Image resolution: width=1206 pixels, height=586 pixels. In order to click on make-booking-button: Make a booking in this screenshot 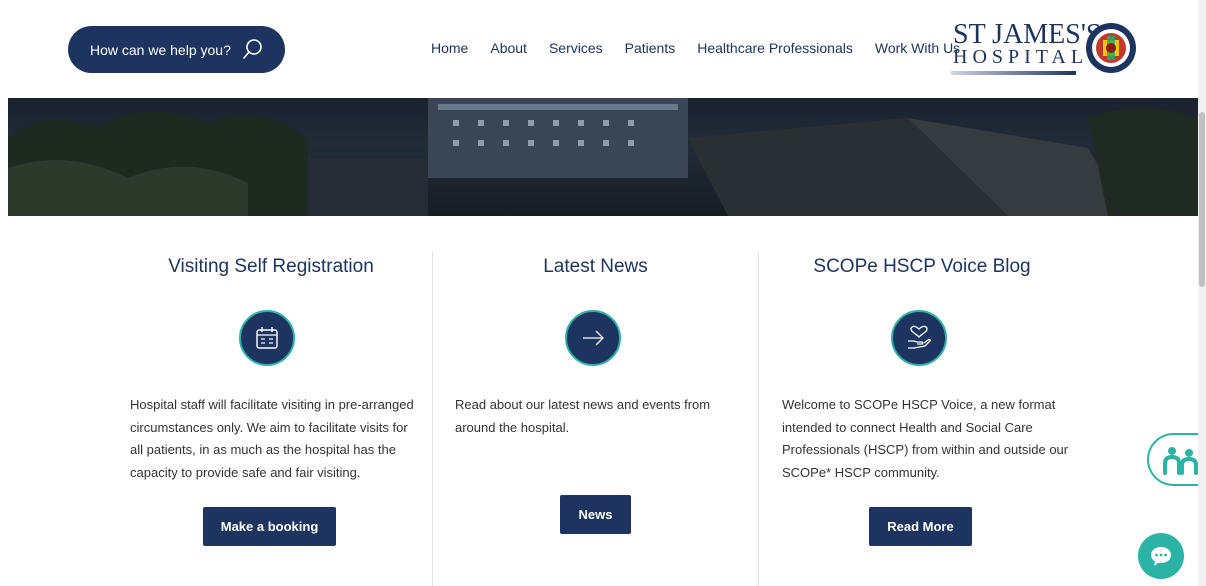, I will do `click(269, 526)`.